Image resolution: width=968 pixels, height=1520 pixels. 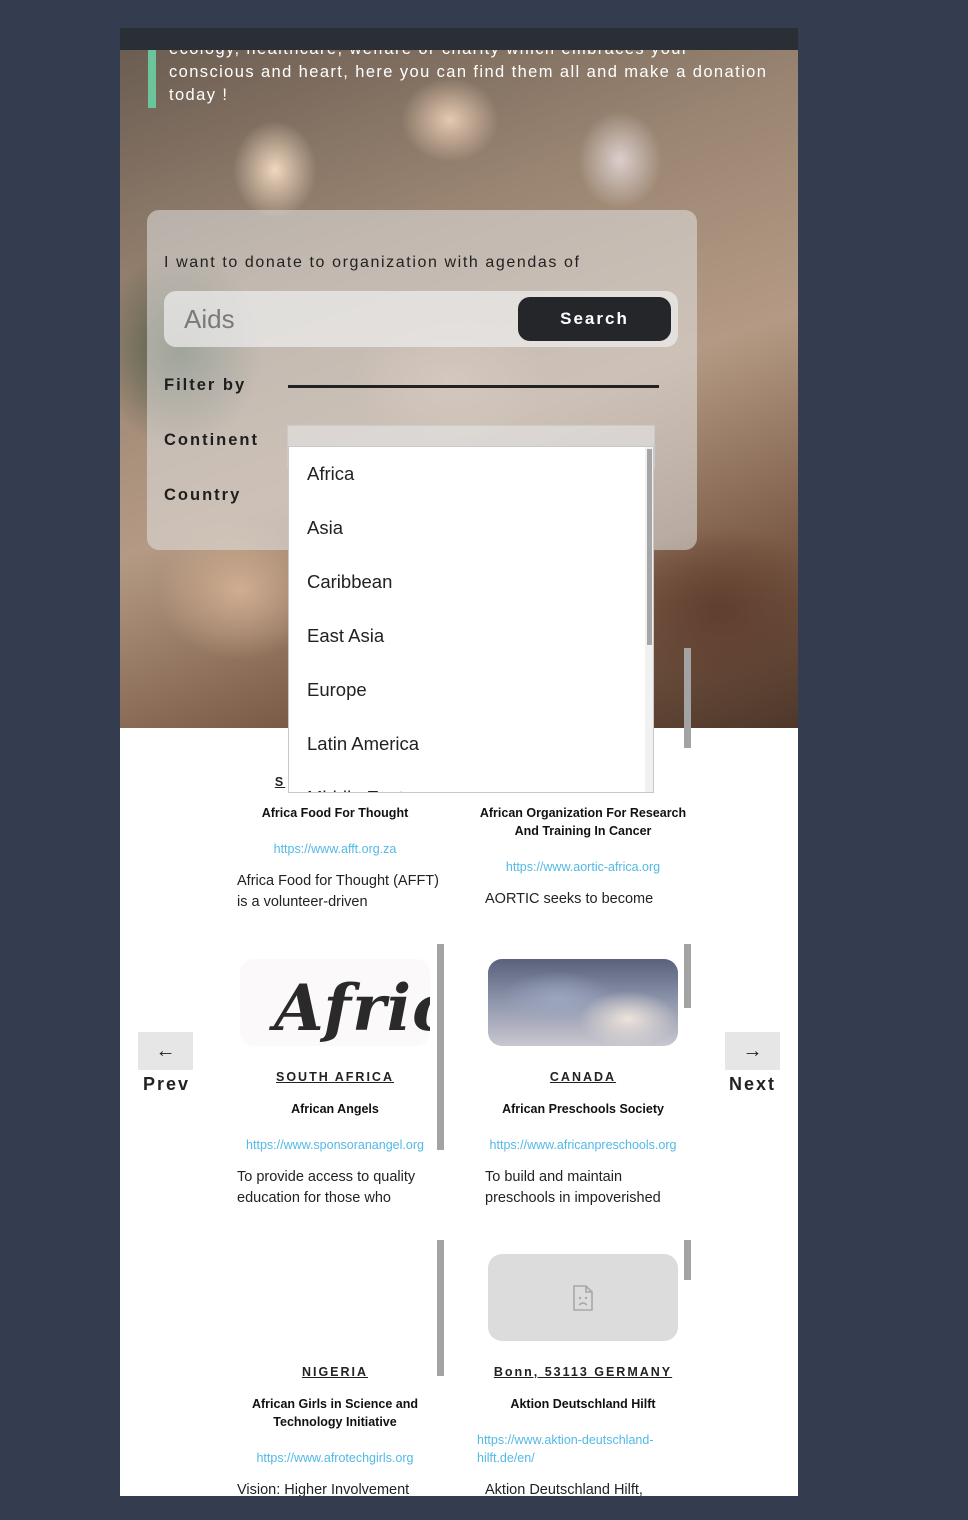 I want to click on card-country: S, so click(x=280, y=782).